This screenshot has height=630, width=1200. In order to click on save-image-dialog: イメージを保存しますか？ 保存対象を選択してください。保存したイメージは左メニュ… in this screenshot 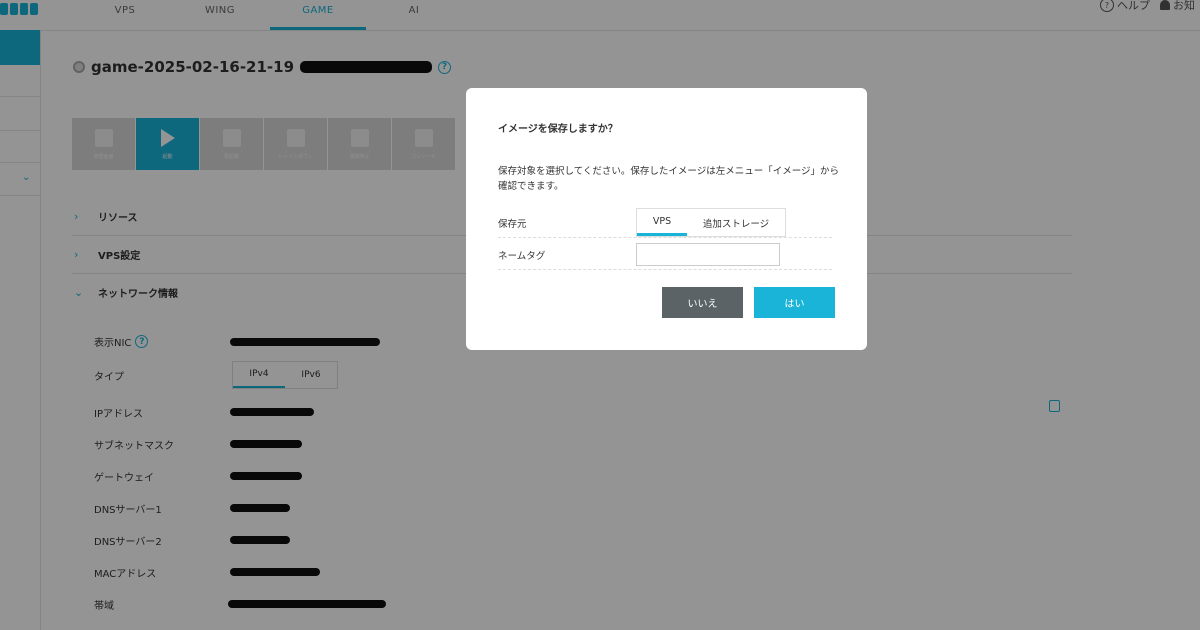, I will do `click(666, 219)`.